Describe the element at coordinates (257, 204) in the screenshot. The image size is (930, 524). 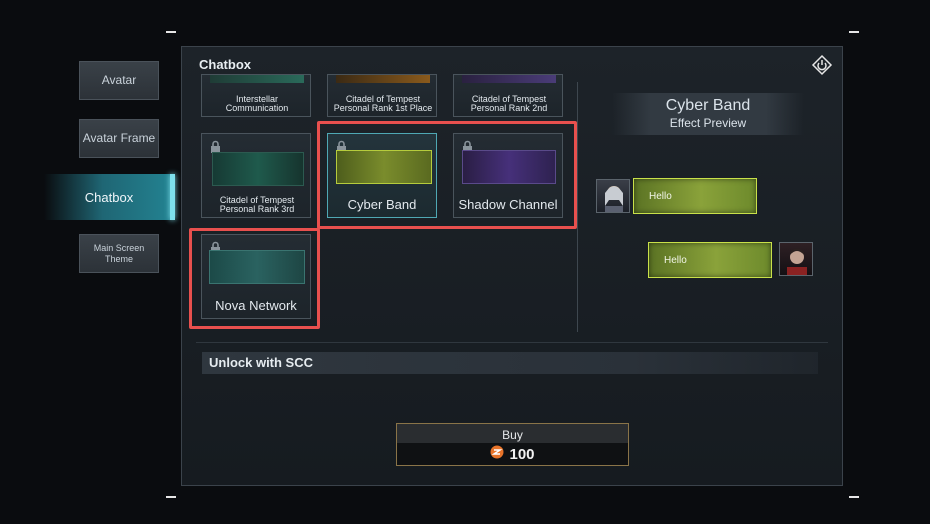
I see `item-label: Citadel of Tempest Personal Rank 3rd` at that location.